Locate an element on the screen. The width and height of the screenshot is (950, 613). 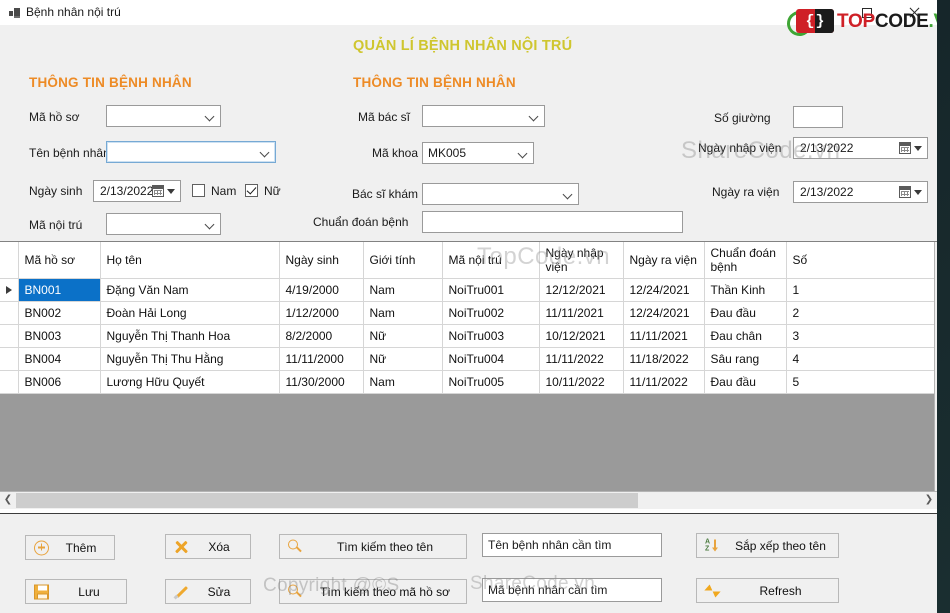
col-ngay-nhap-vien: Ngày nhập viện is located at coordinates (581, 260).